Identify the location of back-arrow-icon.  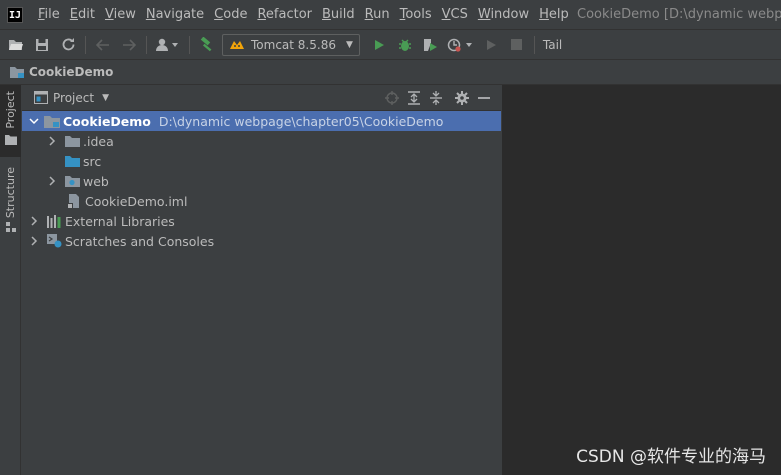
(103, 45).